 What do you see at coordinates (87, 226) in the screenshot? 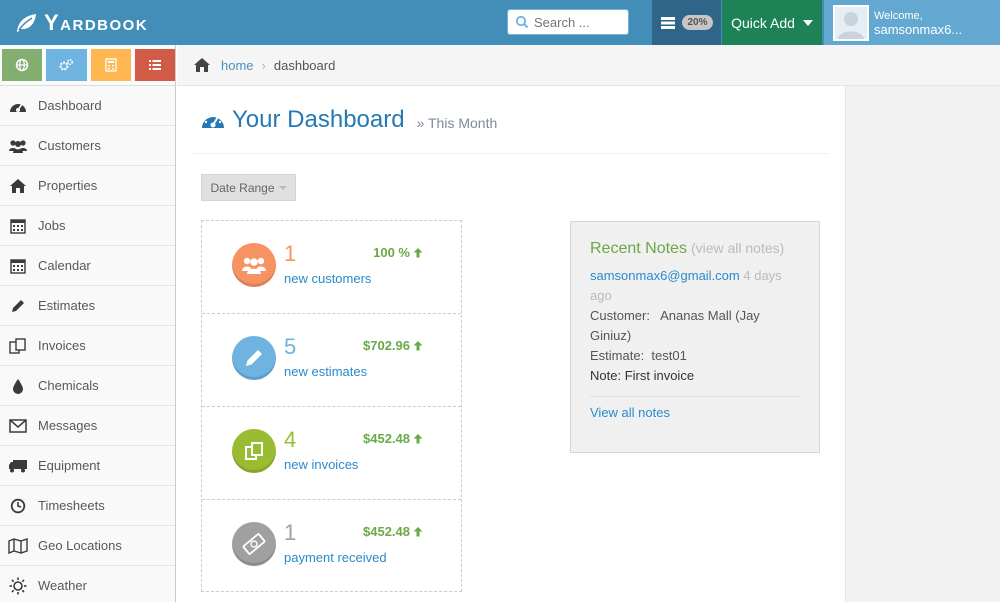
I see `sidebar-item-jobs: Jobs` at bounding box center [87, 226].